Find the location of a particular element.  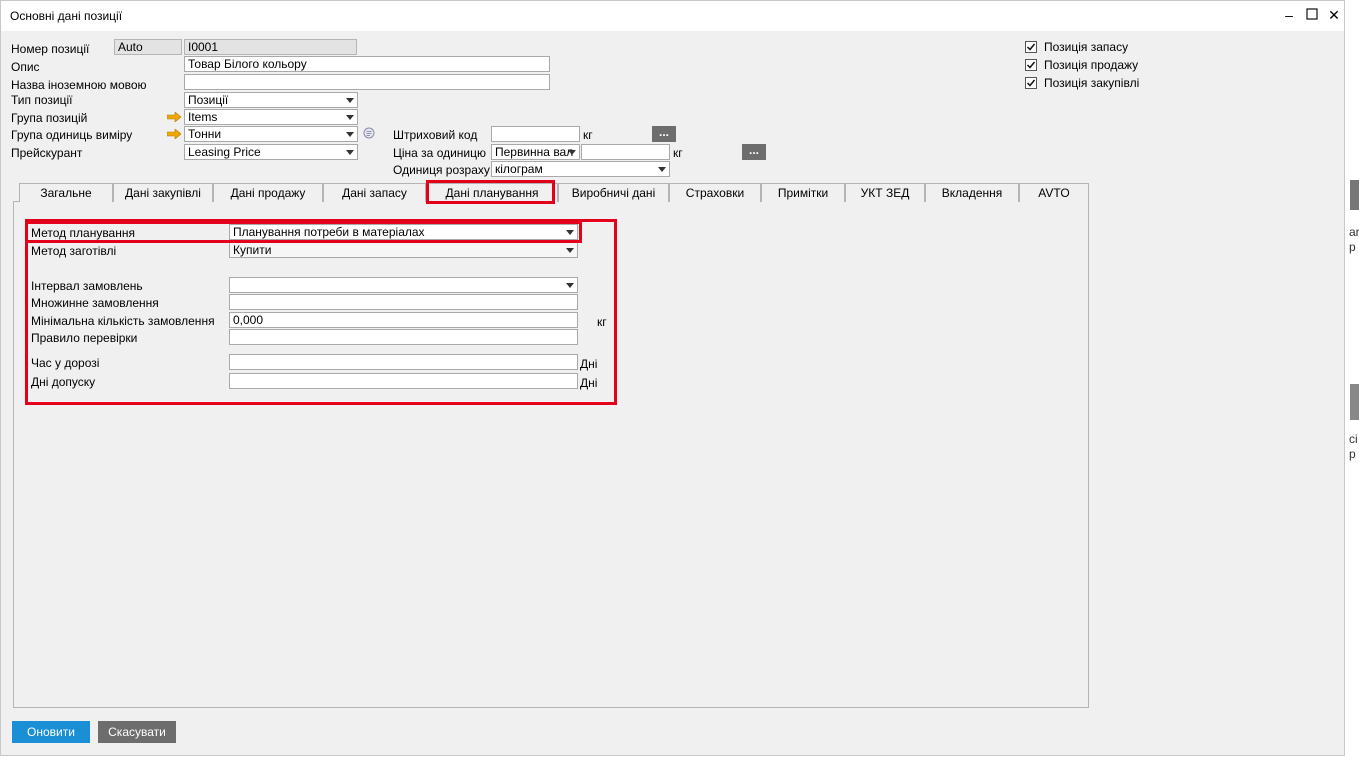

item-type-select: Позиції is located at coordinates (271, 100).